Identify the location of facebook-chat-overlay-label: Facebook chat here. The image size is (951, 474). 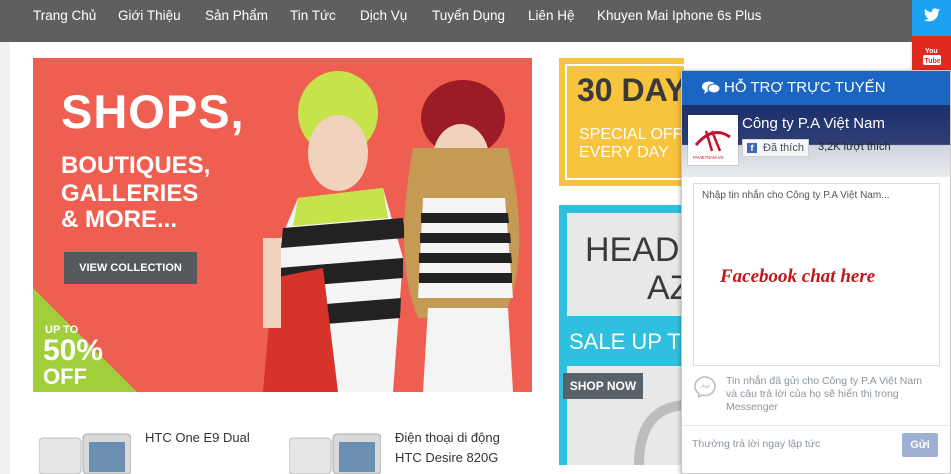
(798, 276).